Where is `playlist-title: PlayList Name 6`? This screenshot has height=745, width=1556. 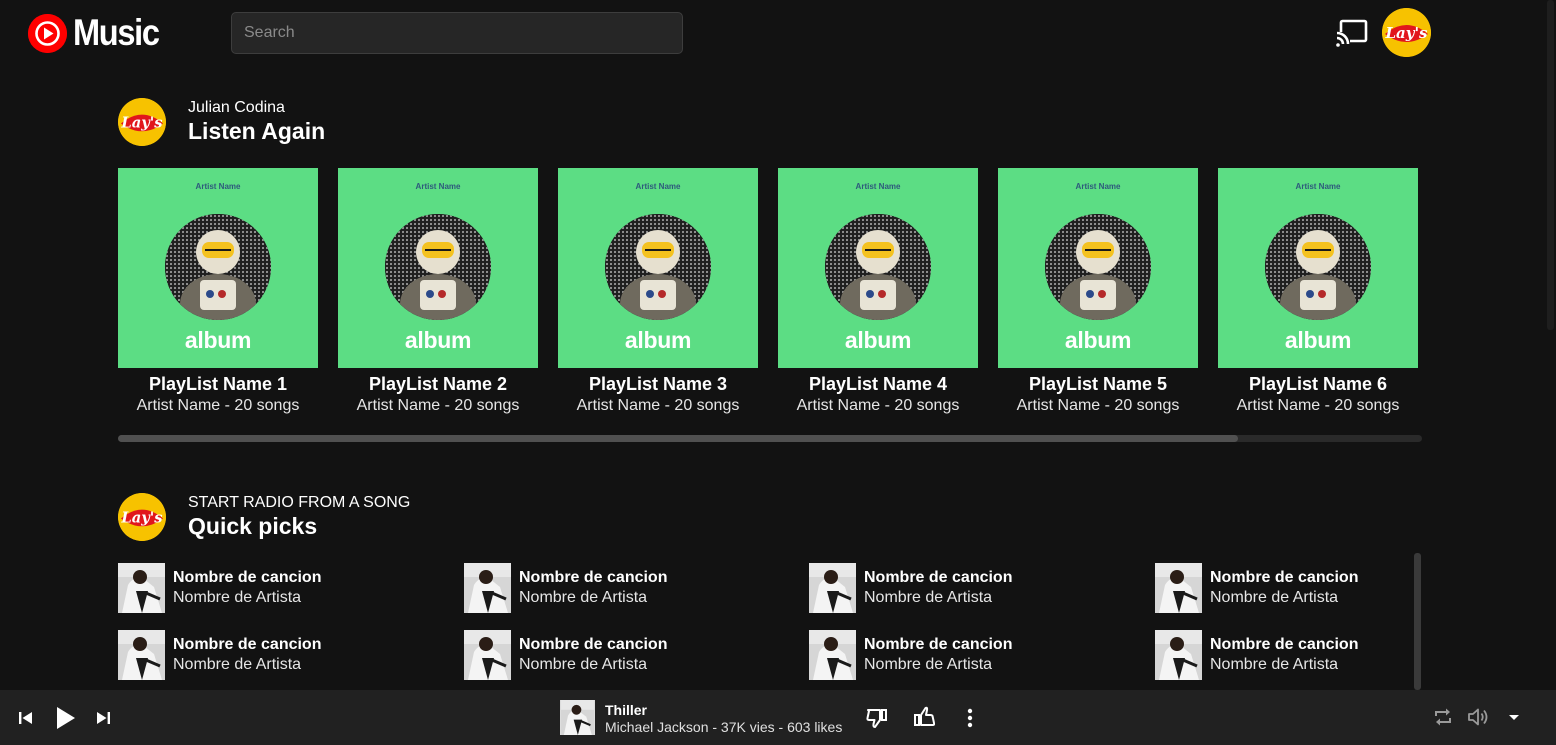
playlist-title: PlayList Name 6 is located at coordinates (1318, 384).